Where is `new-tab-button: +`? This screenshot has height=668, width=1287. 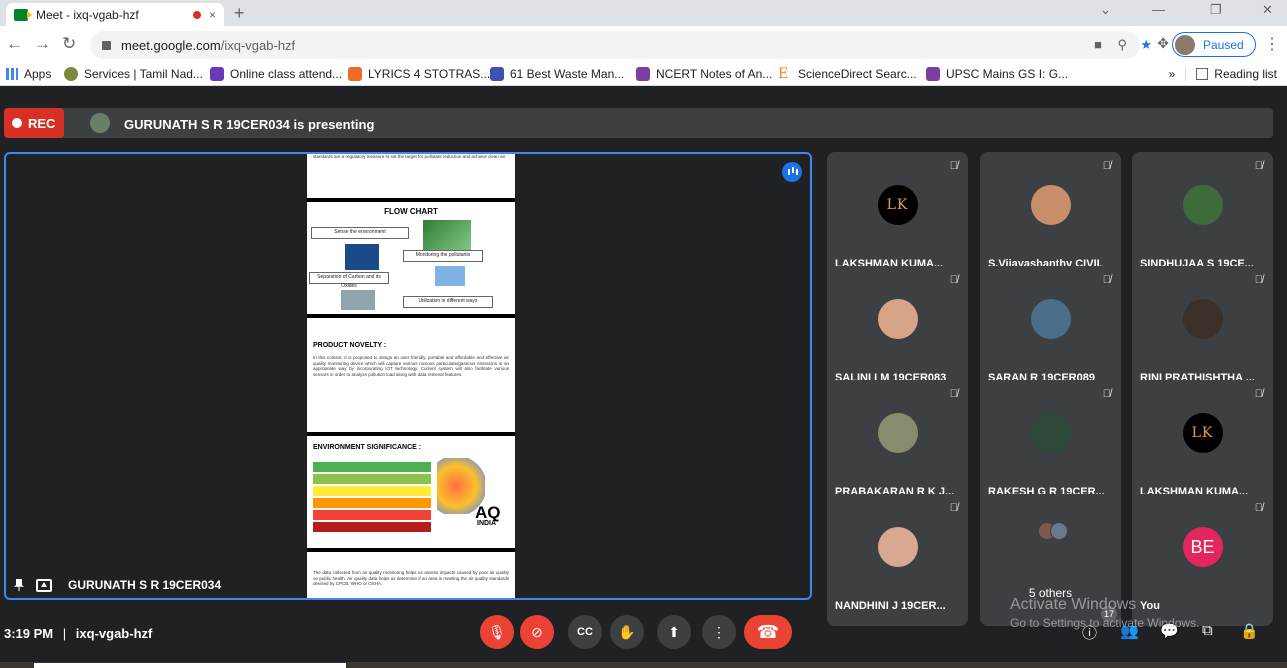
new-tab-button: + is located at coordinates (239, 13).